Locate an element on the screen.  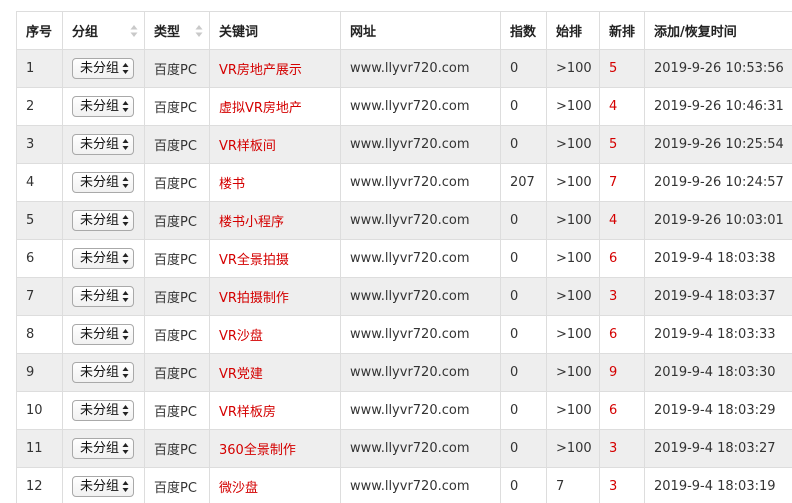
col-header-type-label: 类型 is located at coordinates (167, 32).